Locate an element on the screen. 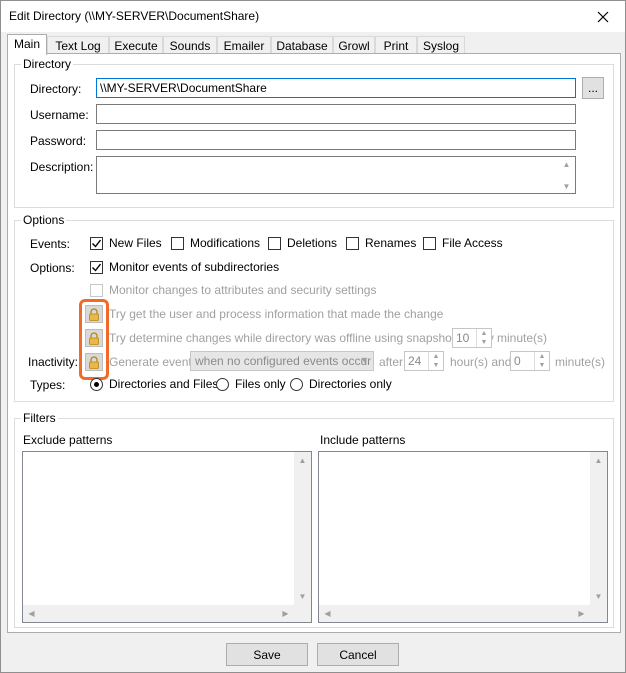  radio-dirs-and-files: Directories and Files is located at coordinates (154, 384).